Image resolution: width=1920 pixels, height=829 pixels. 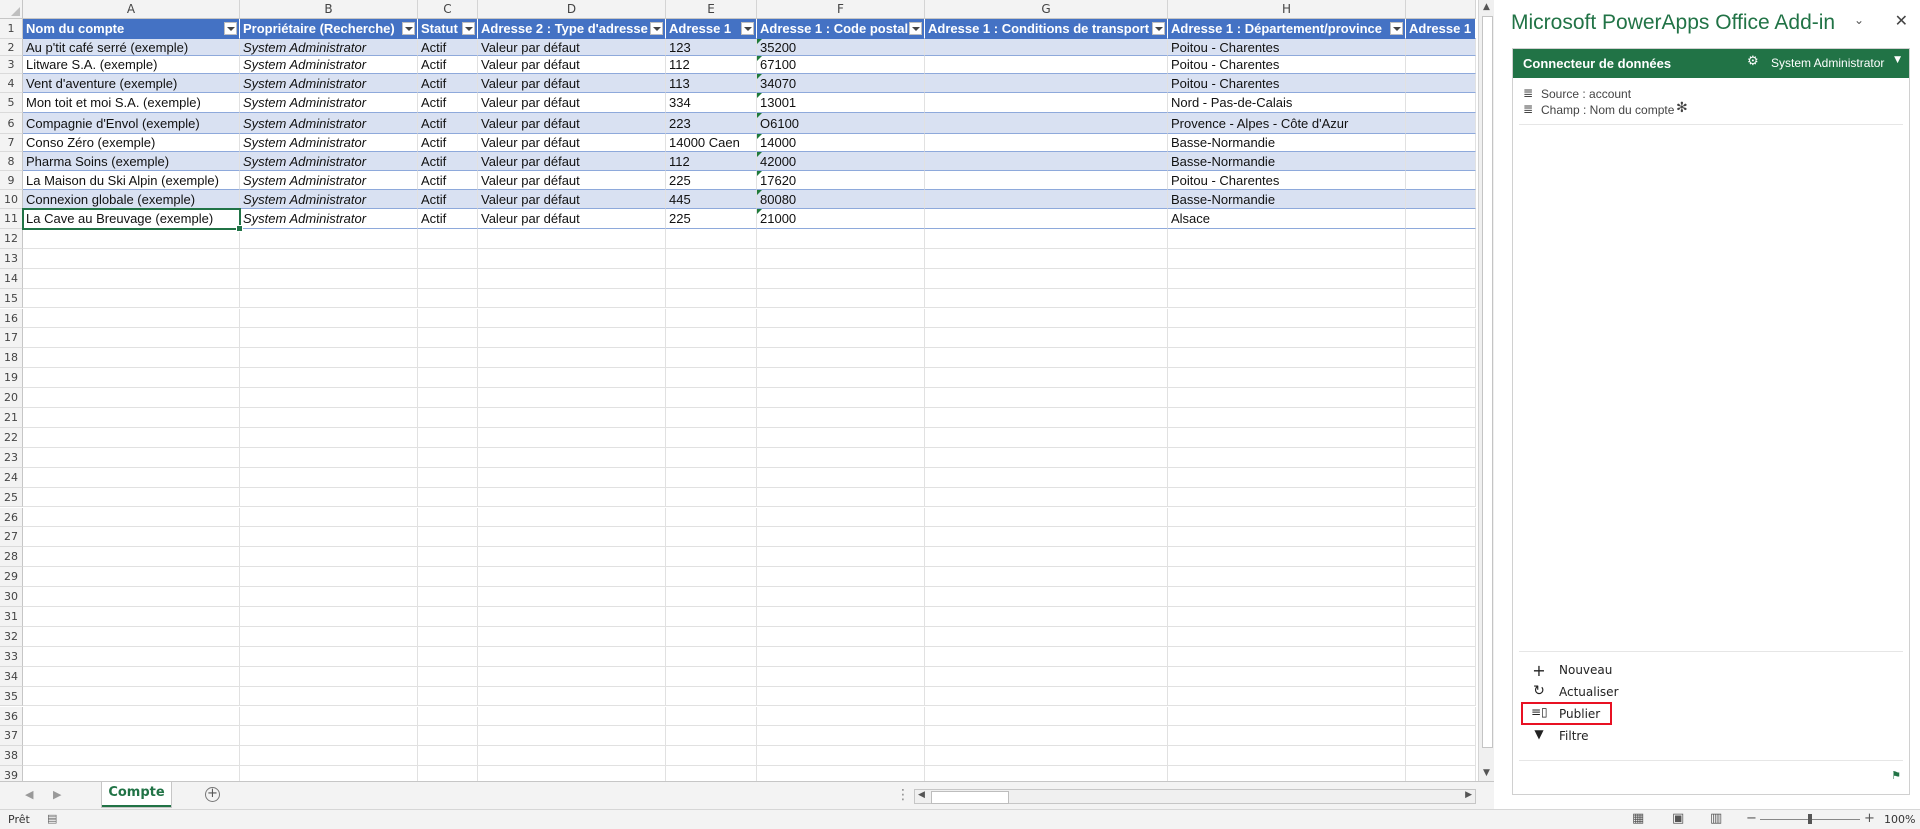 What do you see at coordinates (212, 794) in the screenshot?
I see `add-sheet-icon: +` at bounding box center [212, 794].